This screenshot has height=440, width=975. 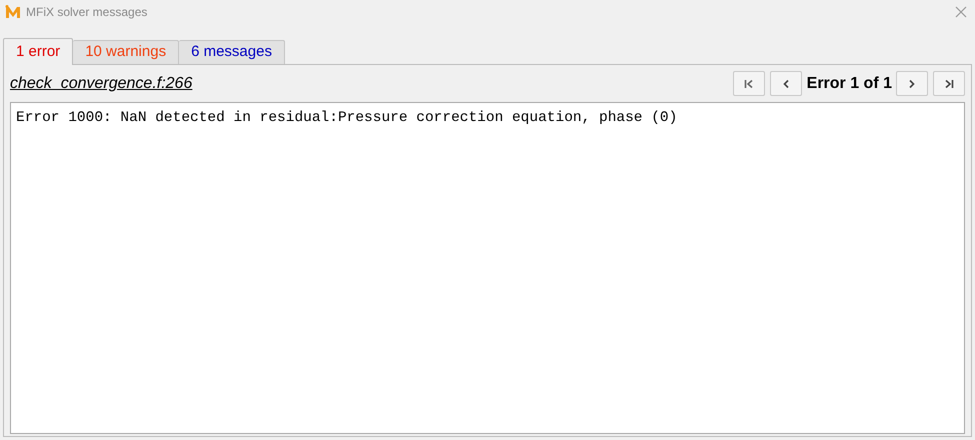 I want to click on last-button, so click(x=949, y=83).